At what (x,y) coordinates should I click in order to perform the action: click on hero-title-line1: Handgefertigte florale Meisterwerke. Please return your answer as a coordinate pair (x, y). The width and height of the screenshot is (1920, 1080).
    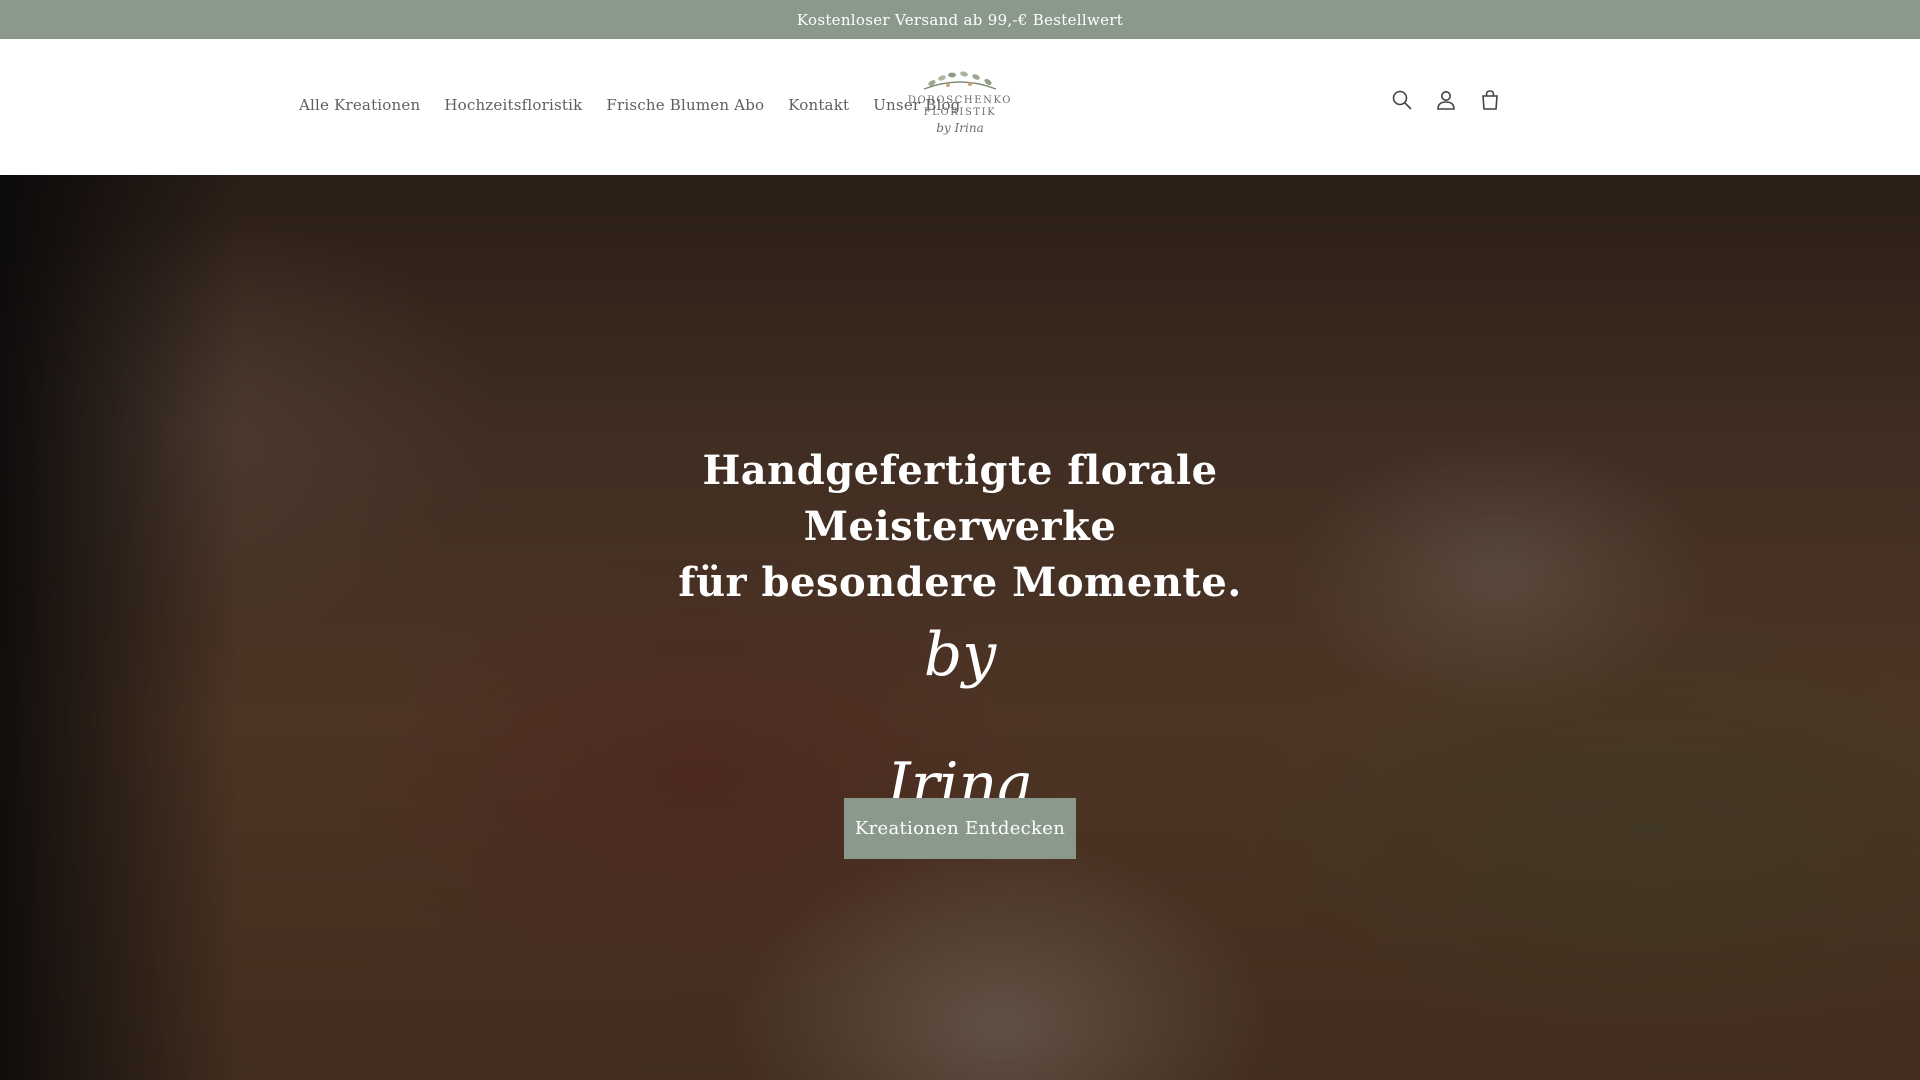
    Looking at the image, I should click on (960, 498).